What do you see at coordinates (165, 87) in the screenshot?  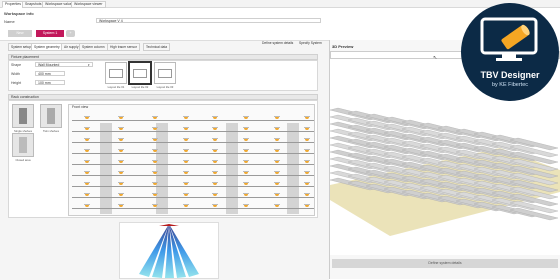 I see `layout-thumb-3-label: Layout tile 03` at bounding box center [165, 87].